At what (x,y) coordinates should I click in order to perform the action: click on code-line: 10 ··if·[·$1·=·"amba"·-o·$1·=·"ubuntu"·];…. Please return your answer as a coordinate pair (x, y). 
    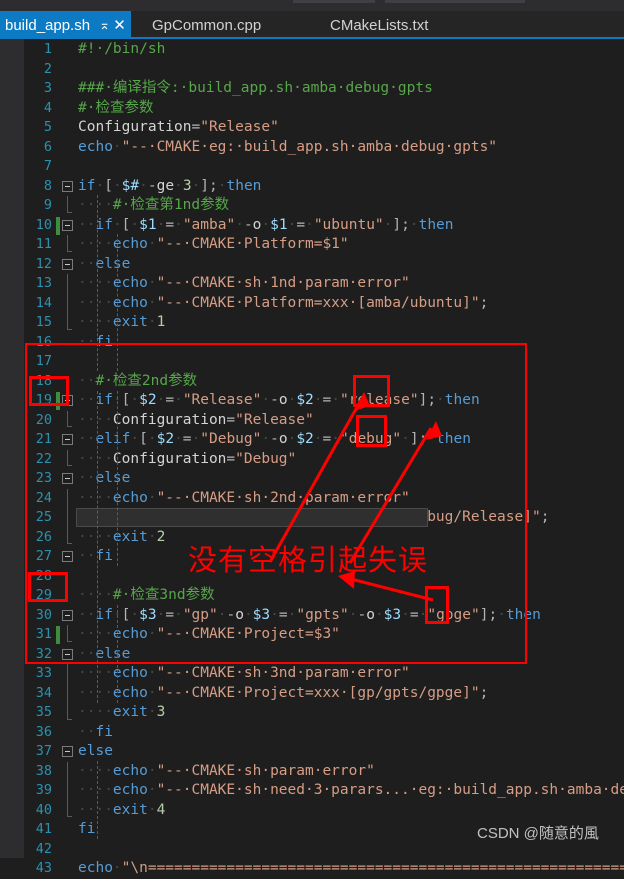
    Looking at the image, I should click on (312, 226).